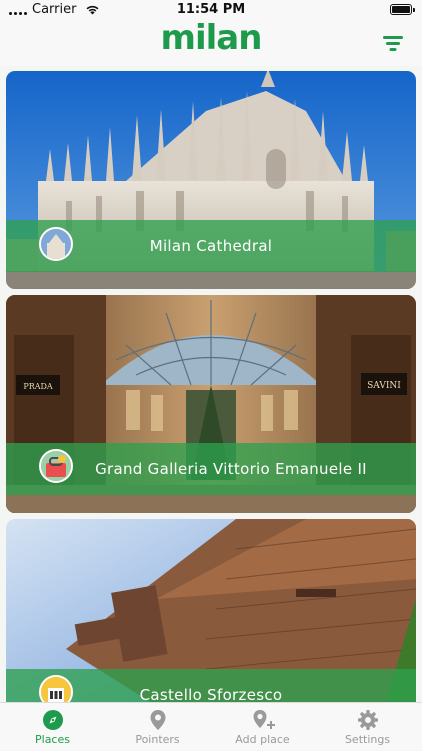  What do you see at coordinates (264, 719) in the screenshot?
I see `add-location-icon` at bounding box center [264, 719].